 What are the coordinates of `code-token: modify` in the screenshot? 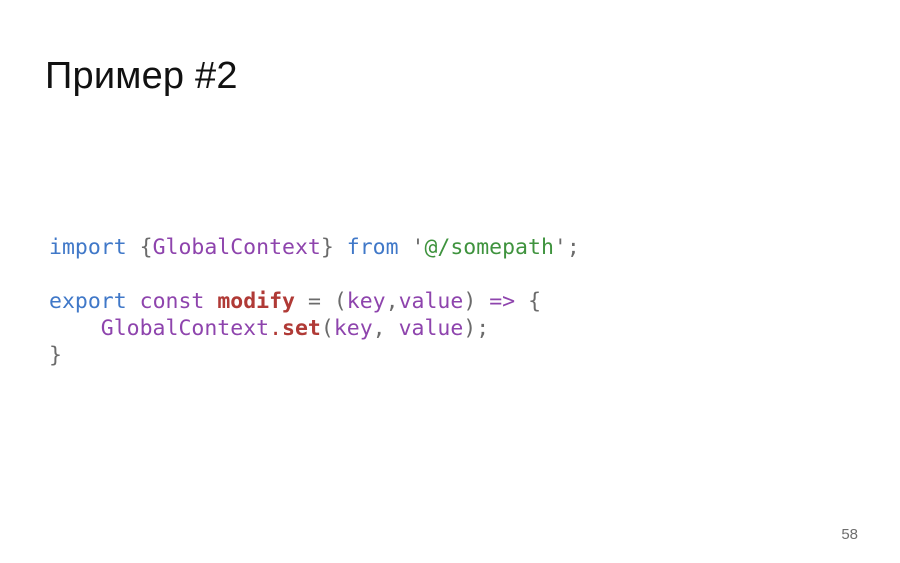 It's located at (256, 301).